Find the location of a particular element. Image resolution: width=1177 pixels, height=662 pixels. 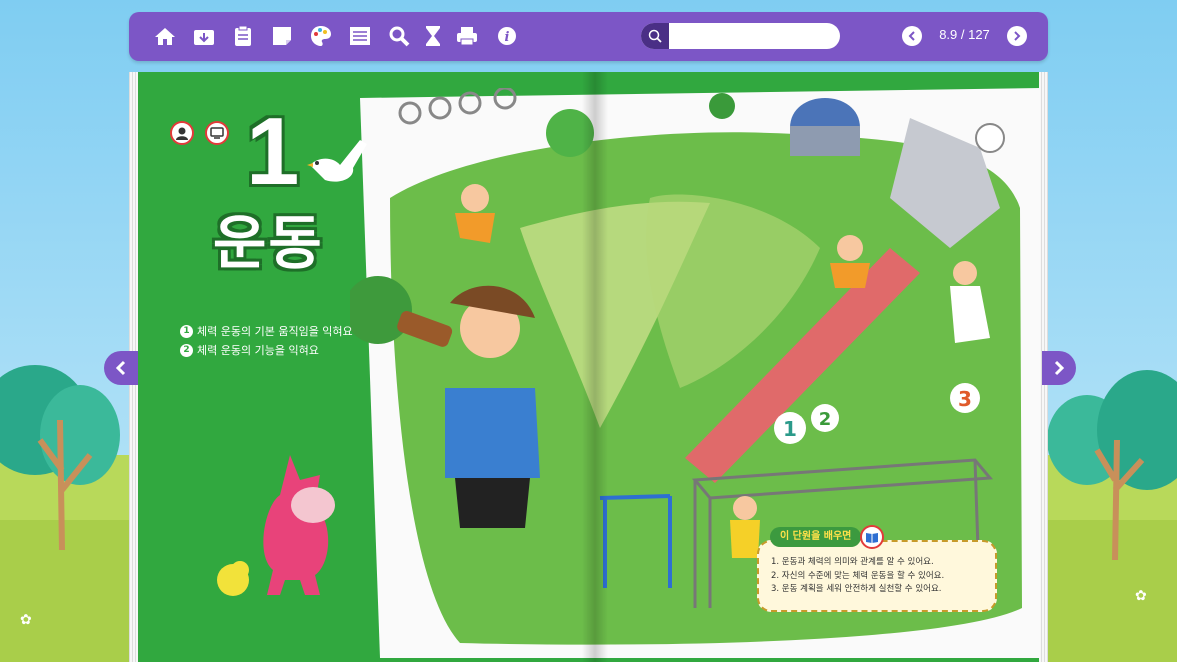

learning-outcome: 1. 운동과 체력의 의미와 관계를 알 수 있어요. is located at coordinates (852, 562).